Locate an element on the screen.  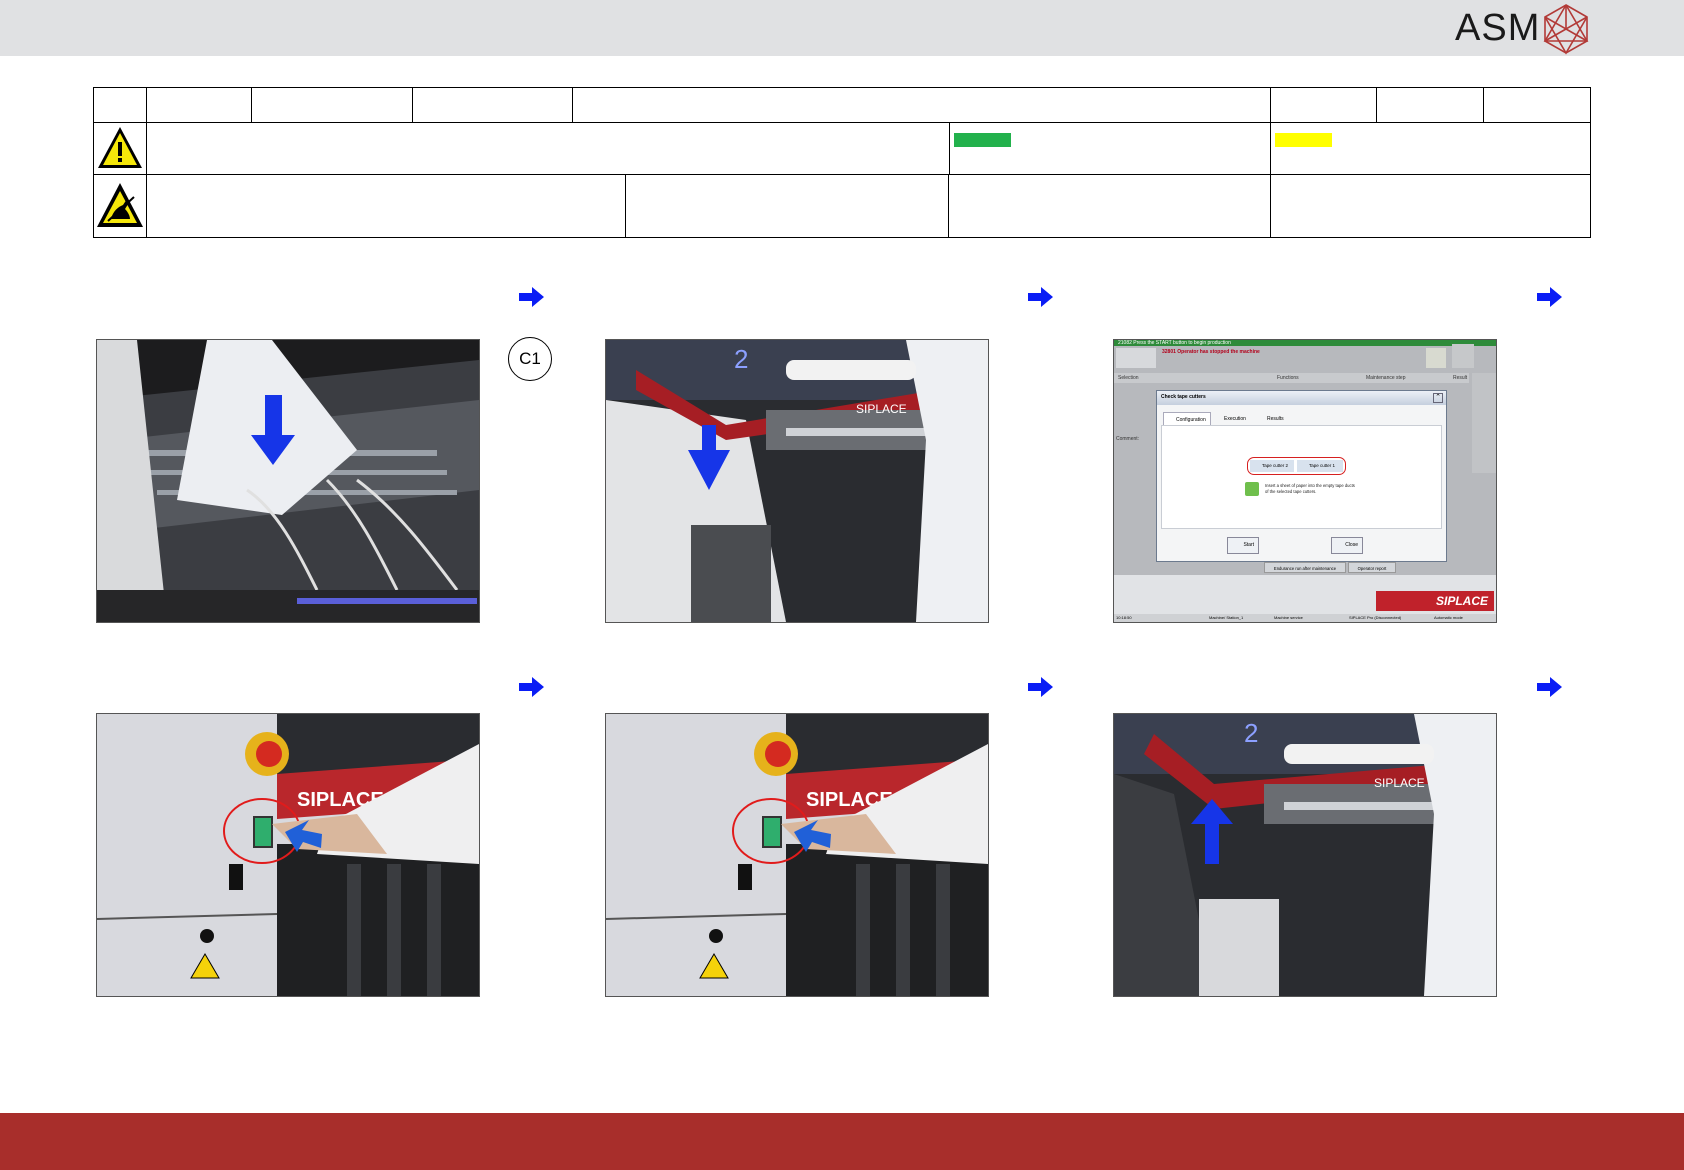
screen-statusbar-auto: Automatic mode is located at coordinates (1448, 617).